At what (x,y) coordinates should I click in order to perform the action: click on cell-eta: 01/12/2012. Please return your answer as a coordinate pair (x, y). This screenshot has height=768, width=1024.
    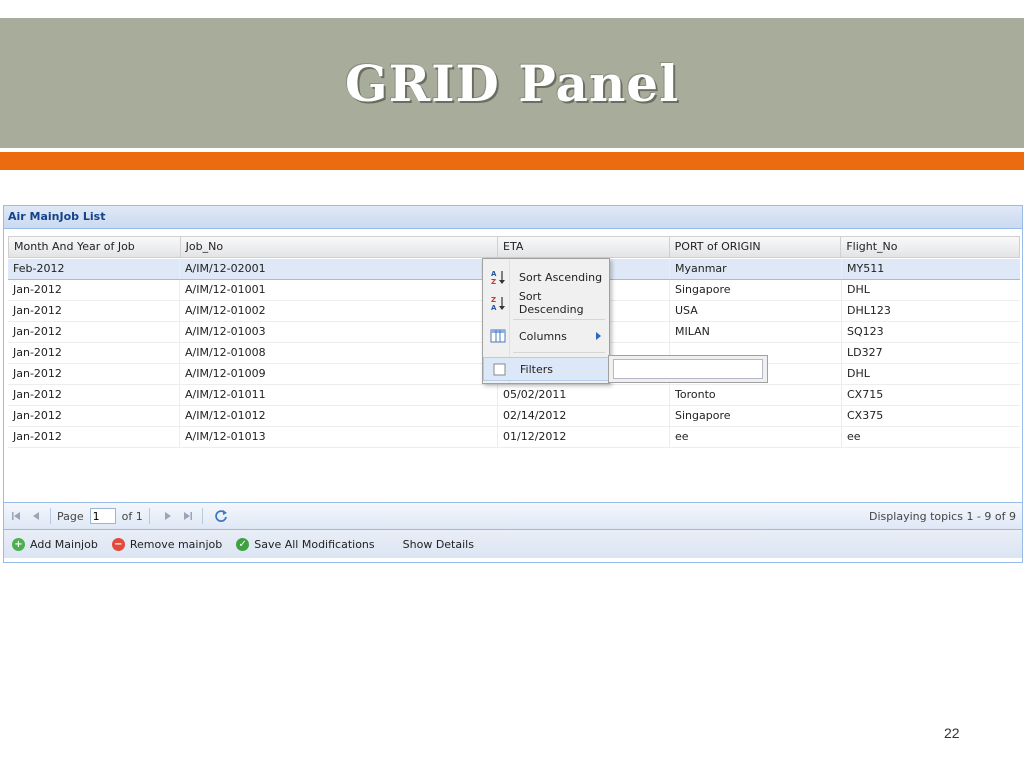
    Looking at the image, I should click on (584, 437).